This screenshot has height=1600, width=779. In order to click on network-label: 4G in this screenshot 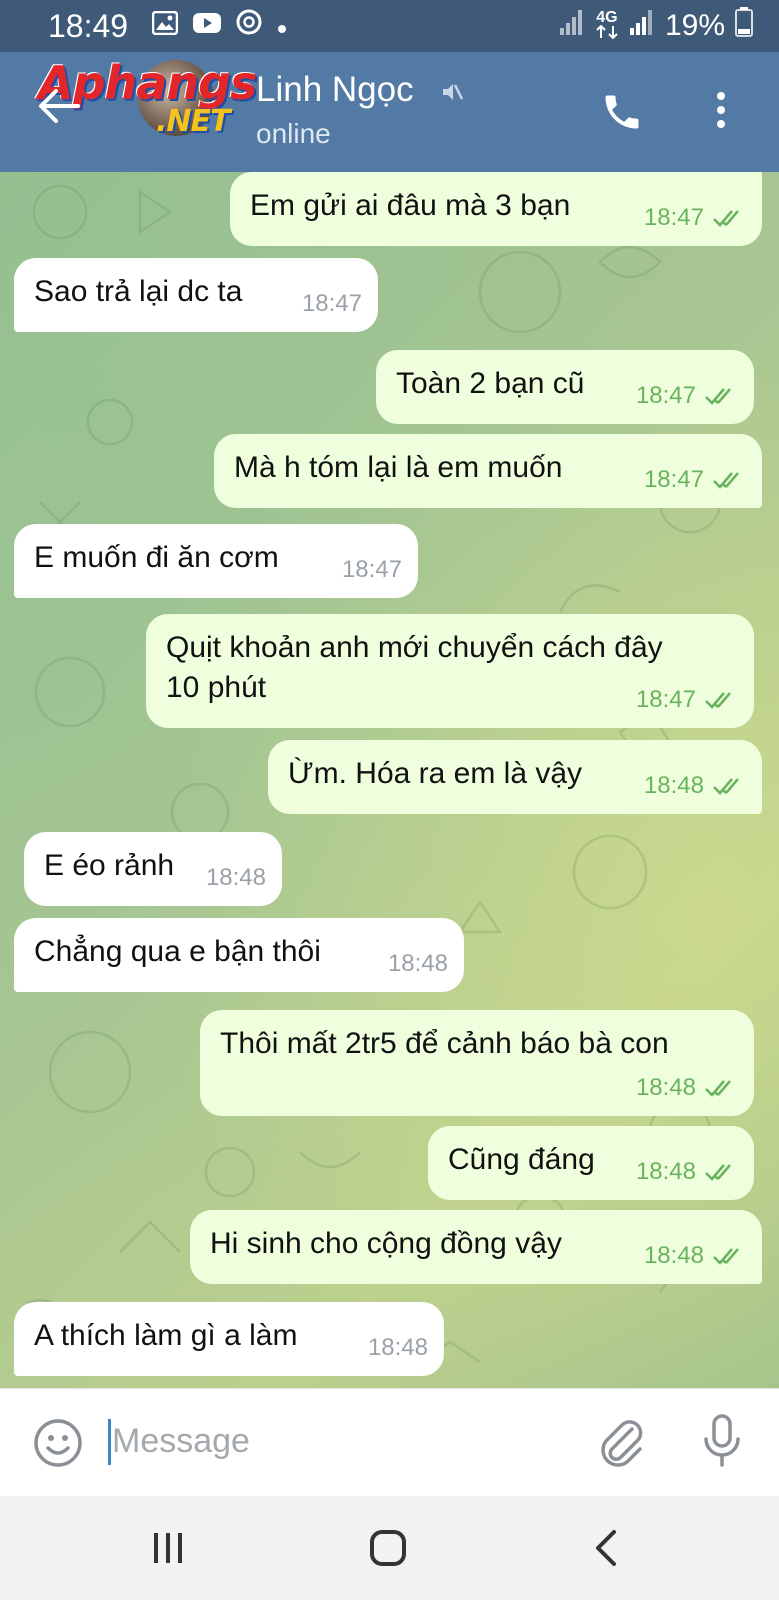, I will do `click(607, 17)`.